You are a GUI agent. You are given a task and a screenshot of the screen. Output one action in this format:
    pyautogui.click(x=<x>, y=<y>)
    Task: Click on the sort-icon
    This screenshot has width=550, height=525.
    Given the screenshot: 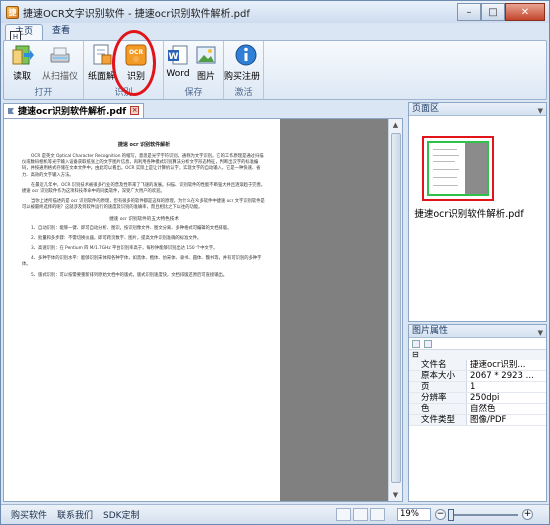 What is the action you would take?
    pyautogui.click(x=416, y=343)
    